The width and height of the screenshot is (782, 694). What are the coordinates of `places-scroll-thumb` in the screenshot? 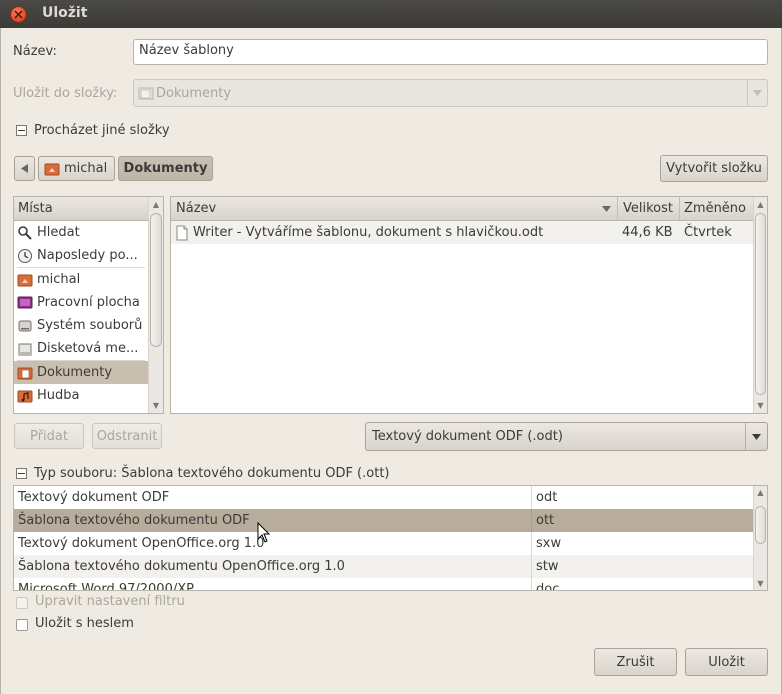 It's located at (156, 280).